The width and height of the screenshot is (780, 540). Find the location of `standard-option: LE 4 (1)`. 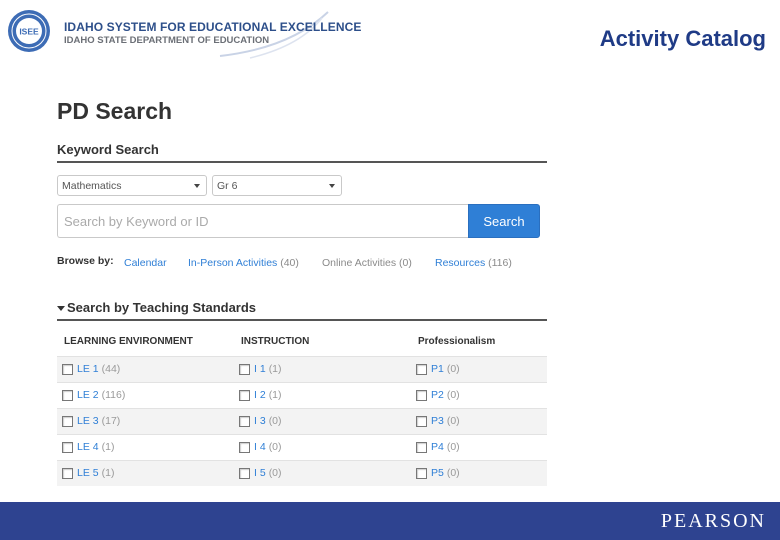

standard-option: LE 4 (1) is located at coordinates (148, 447).